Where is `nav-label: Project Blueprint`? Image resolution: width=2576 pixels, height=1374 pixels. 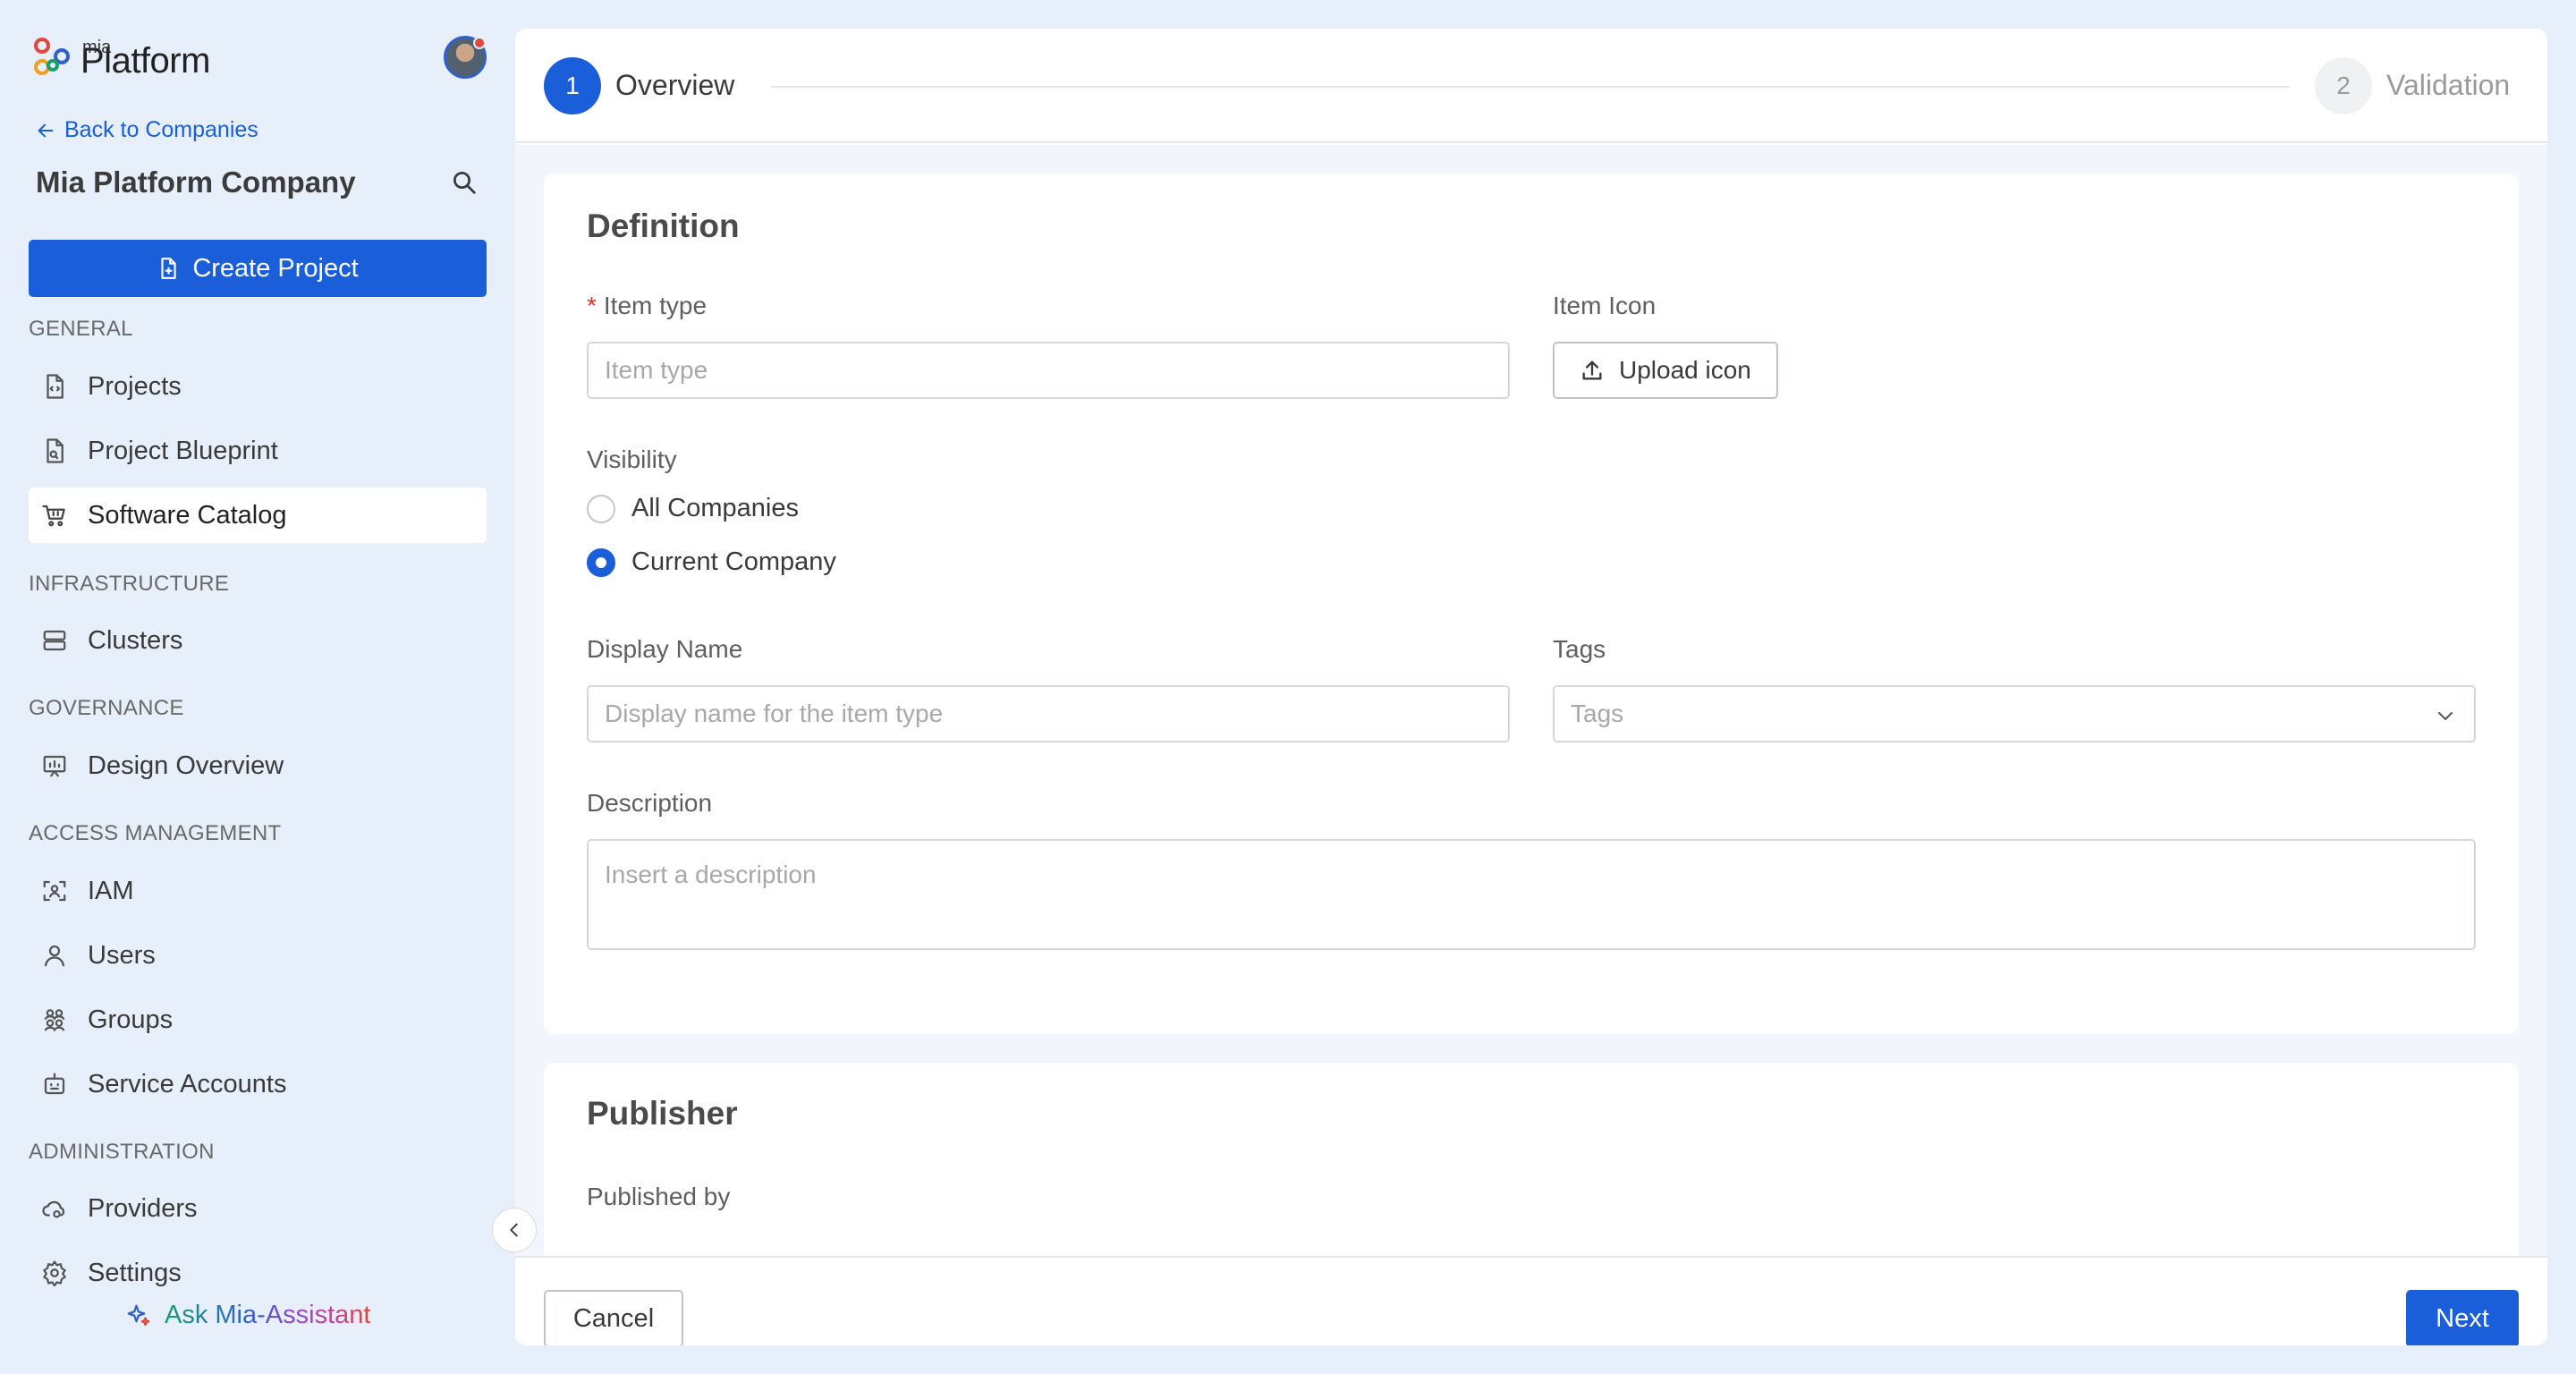
nav-label: Project Blueprint is located at coordinates (183, 450).